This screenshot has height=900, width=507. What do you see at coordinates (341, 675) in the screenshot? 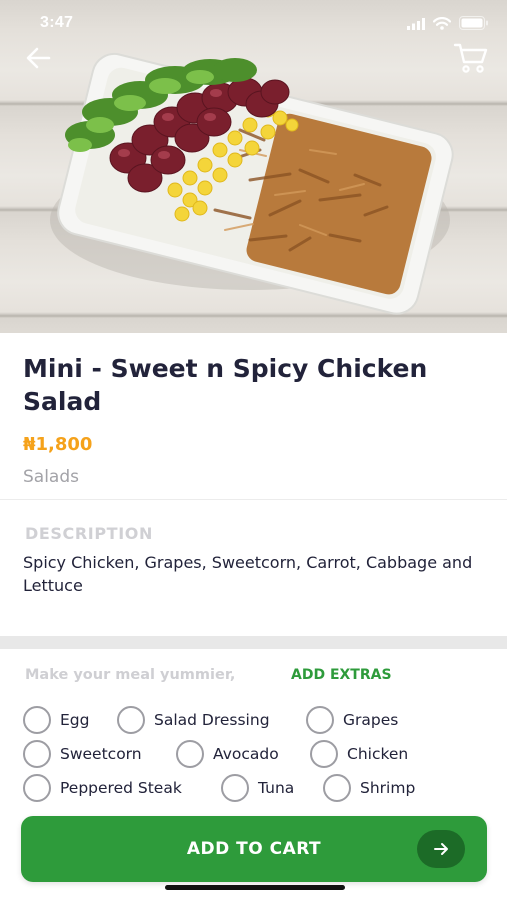
I see `add-extras-link: ADD EXTRAS` at bounding box center [341, 675].